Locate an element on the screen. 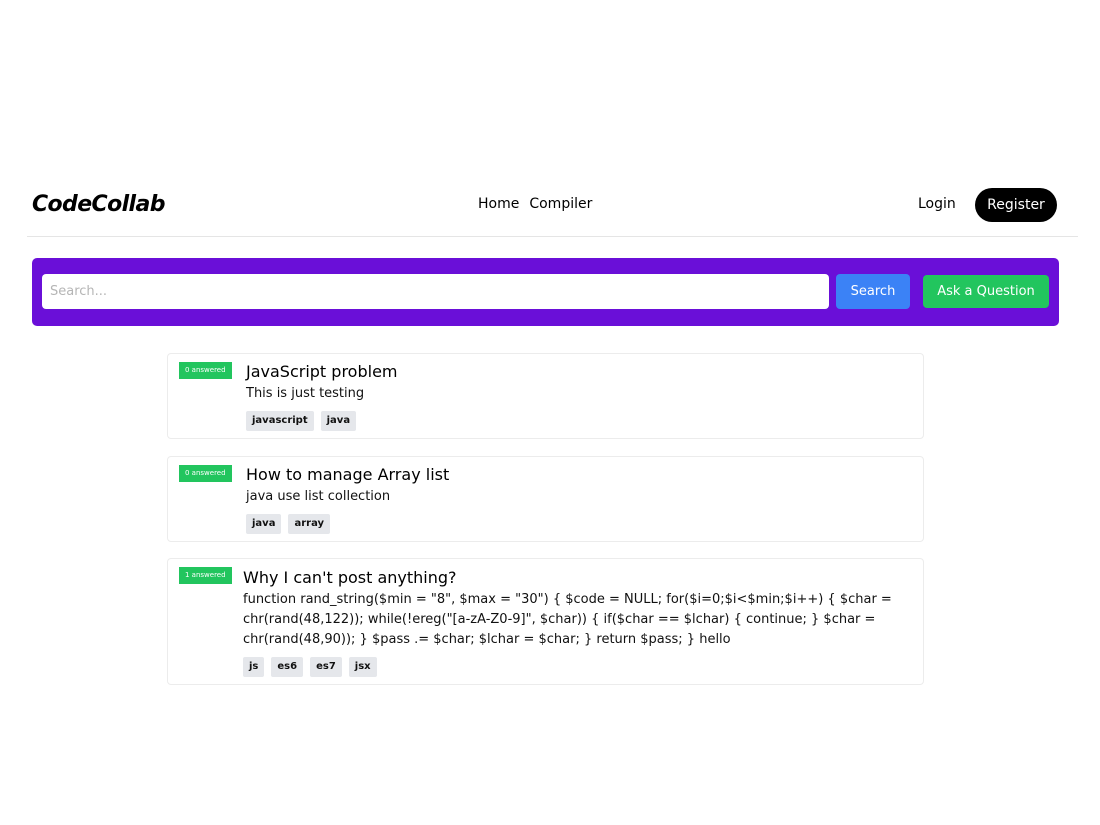  tag-list: java array is located at coordinates (288, 524).